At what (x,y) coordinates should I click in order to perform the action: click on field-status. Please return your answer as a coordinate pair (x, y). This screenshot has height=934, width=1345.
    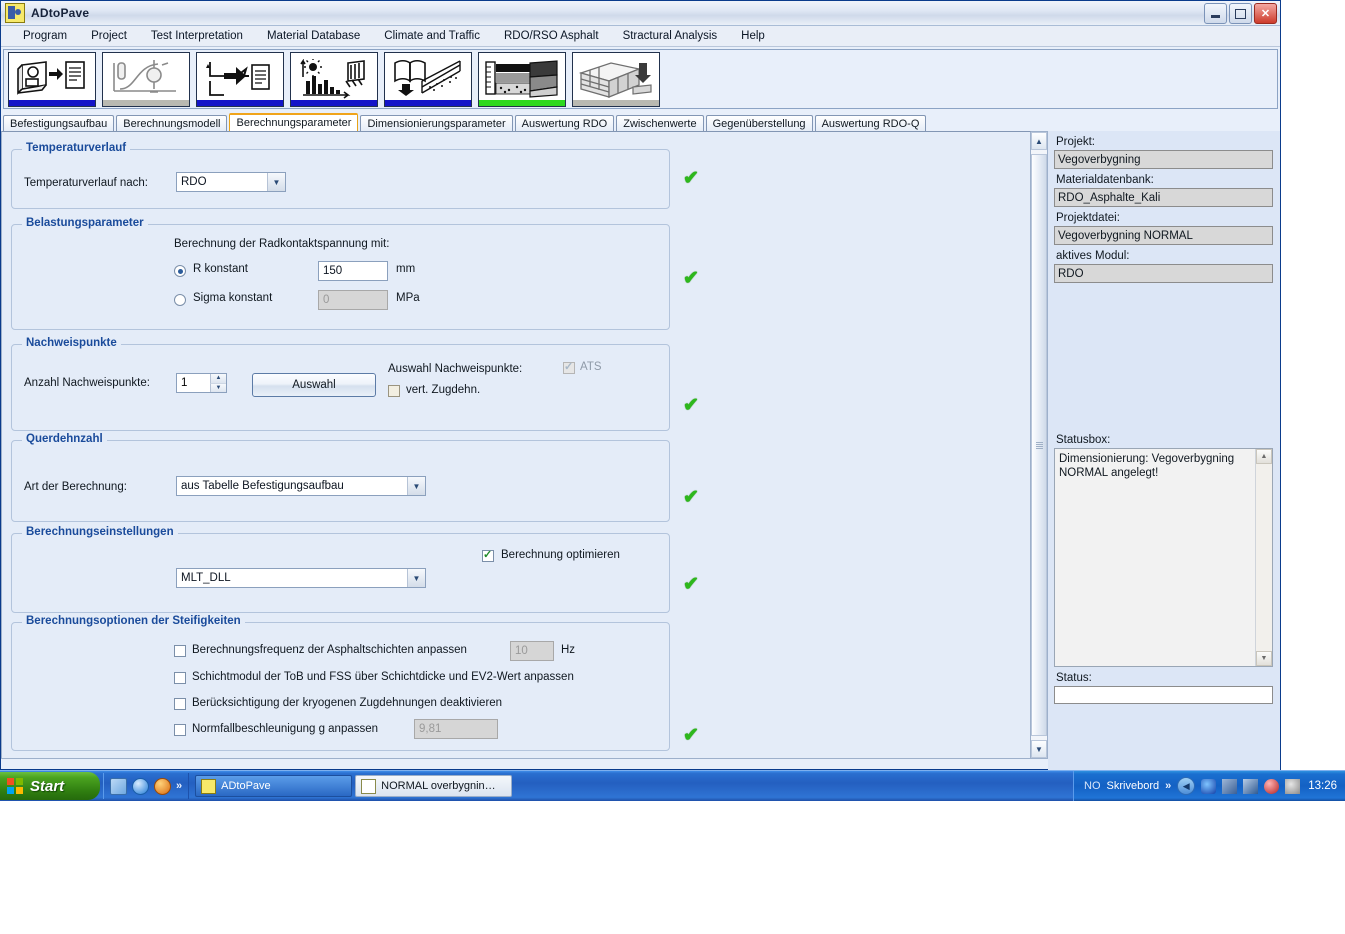
    Looking at the image, I should click on (1163, 695).